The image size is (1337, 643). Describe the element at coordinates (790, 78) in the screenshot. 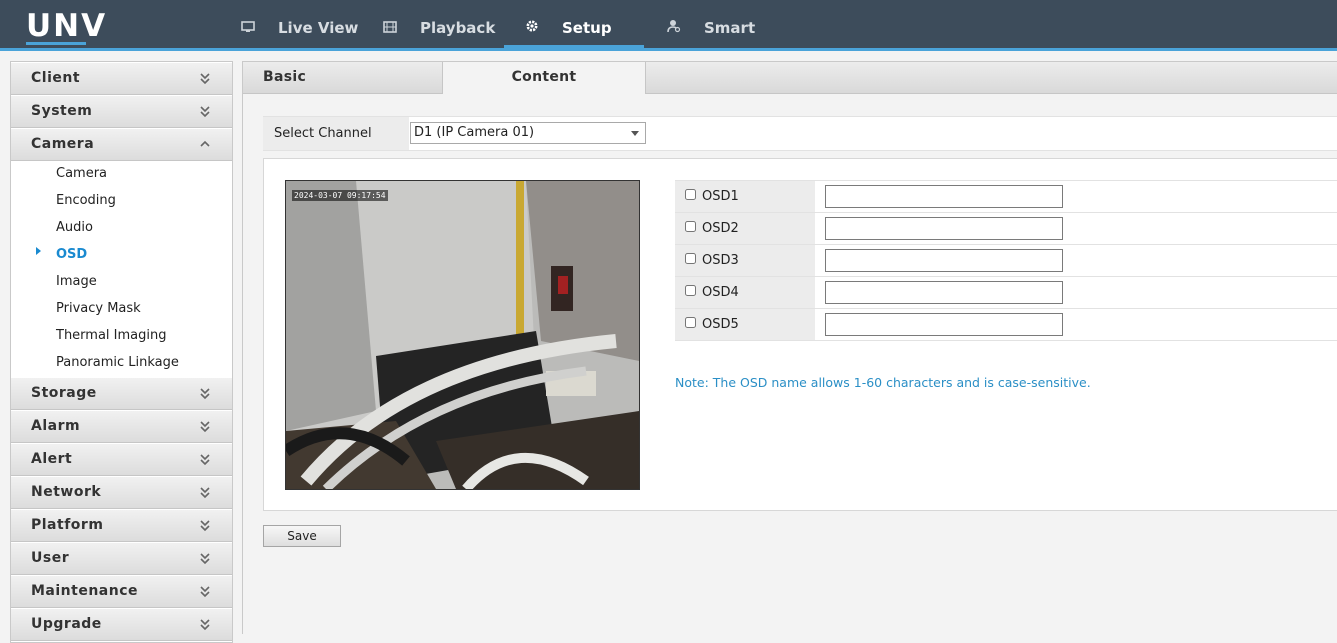

I see `tab-bar: Basic Content` at that location.